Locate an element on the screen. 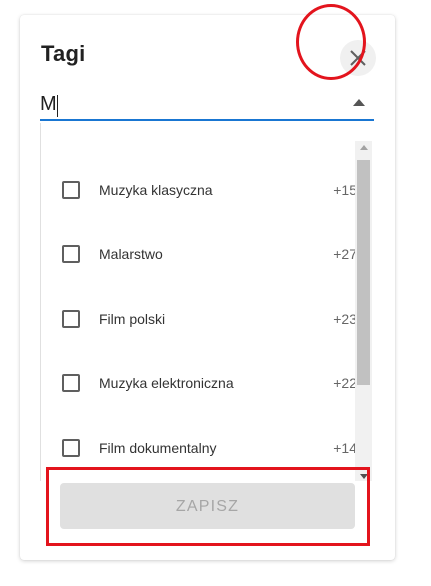  close-button is located at coordinates (358, 58).